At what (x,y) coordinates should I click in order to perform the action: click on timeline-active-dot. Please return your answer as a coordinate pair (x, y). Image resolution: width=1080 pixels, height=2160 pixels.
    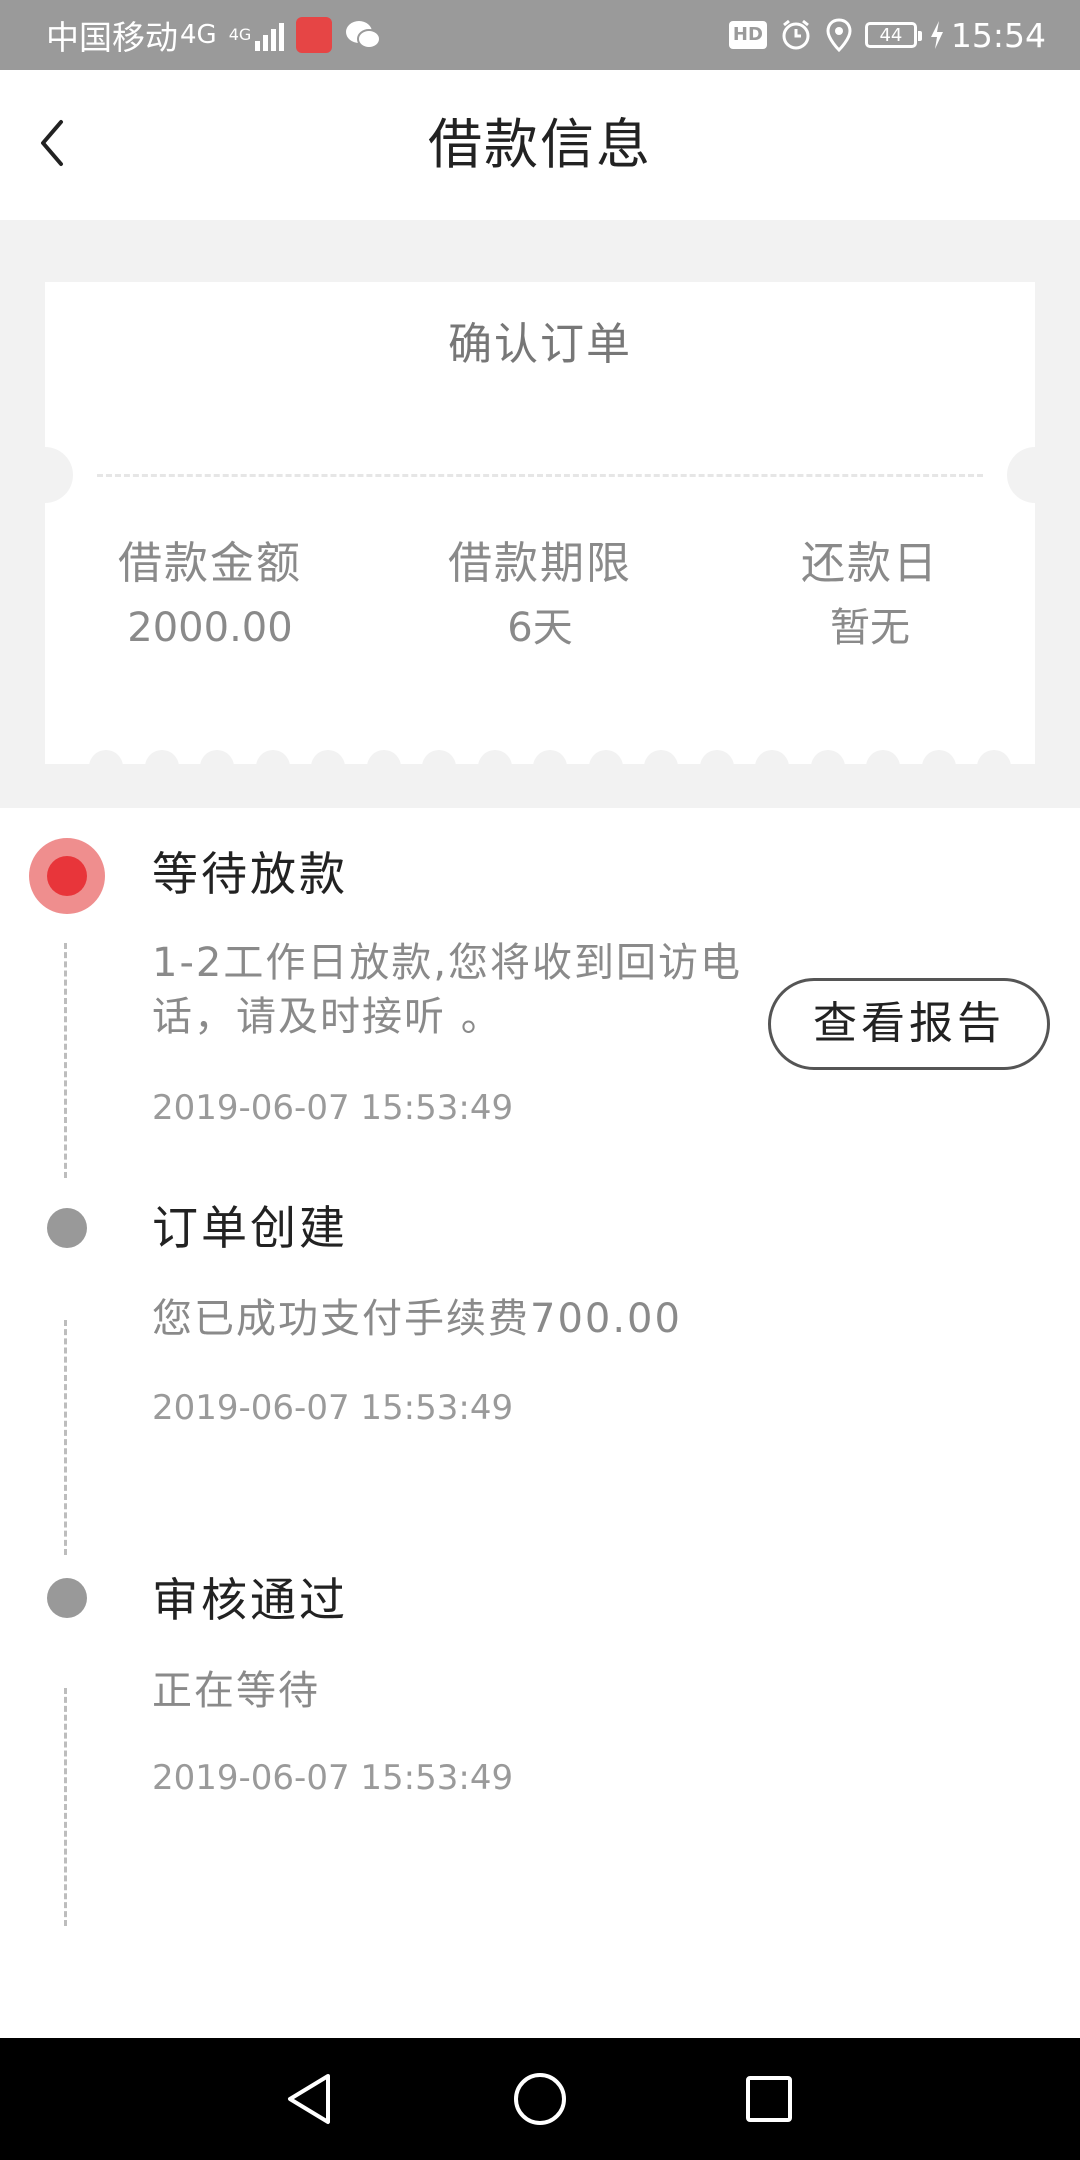
    Looking at the image, I should click on (67, 876).